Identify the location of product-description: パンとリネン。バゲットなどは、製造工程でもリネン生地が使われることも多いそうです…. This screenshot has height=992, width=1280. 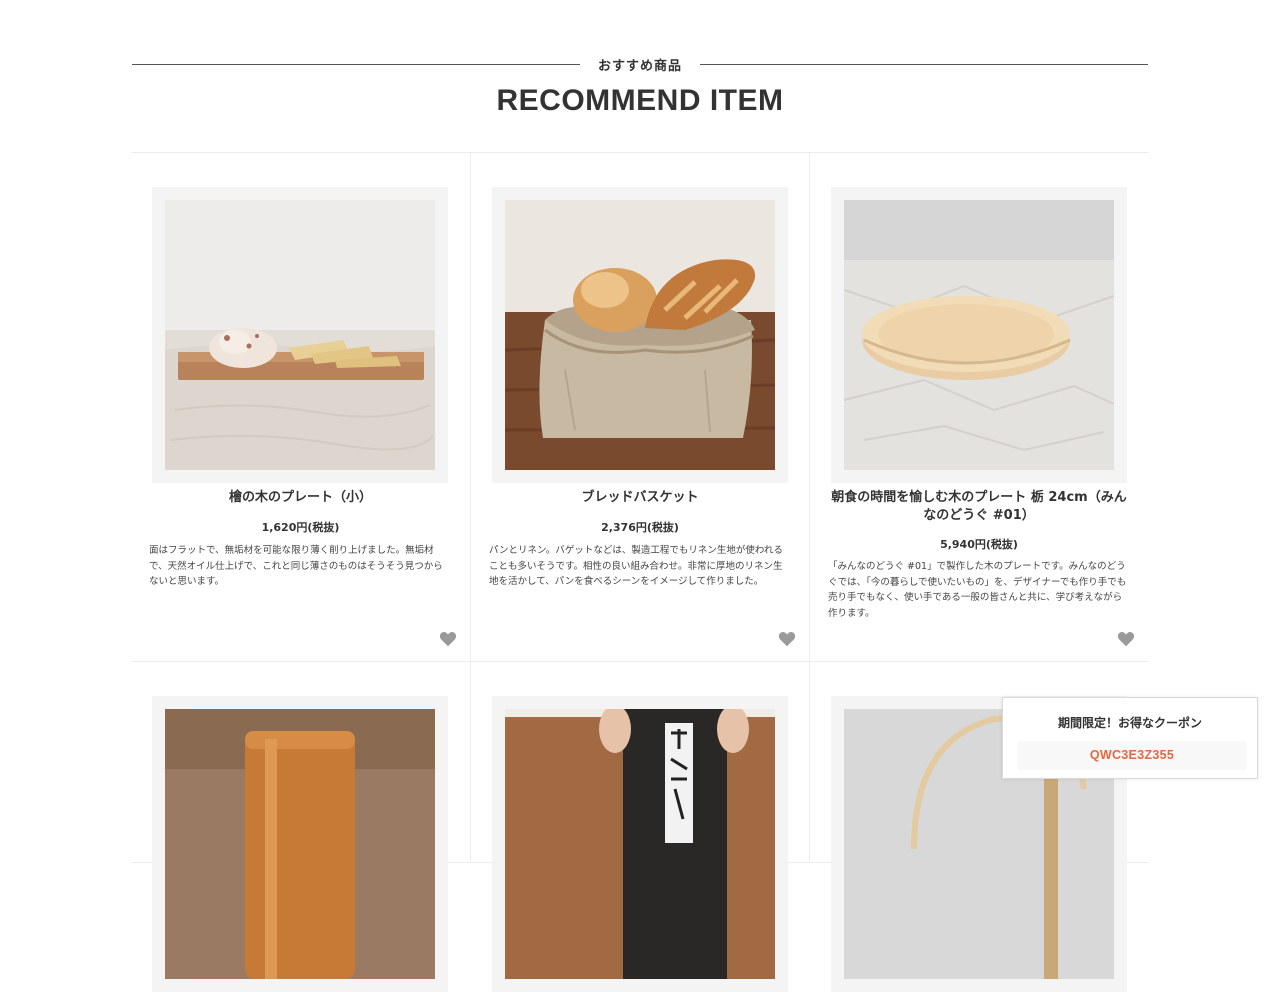
(636, 566).